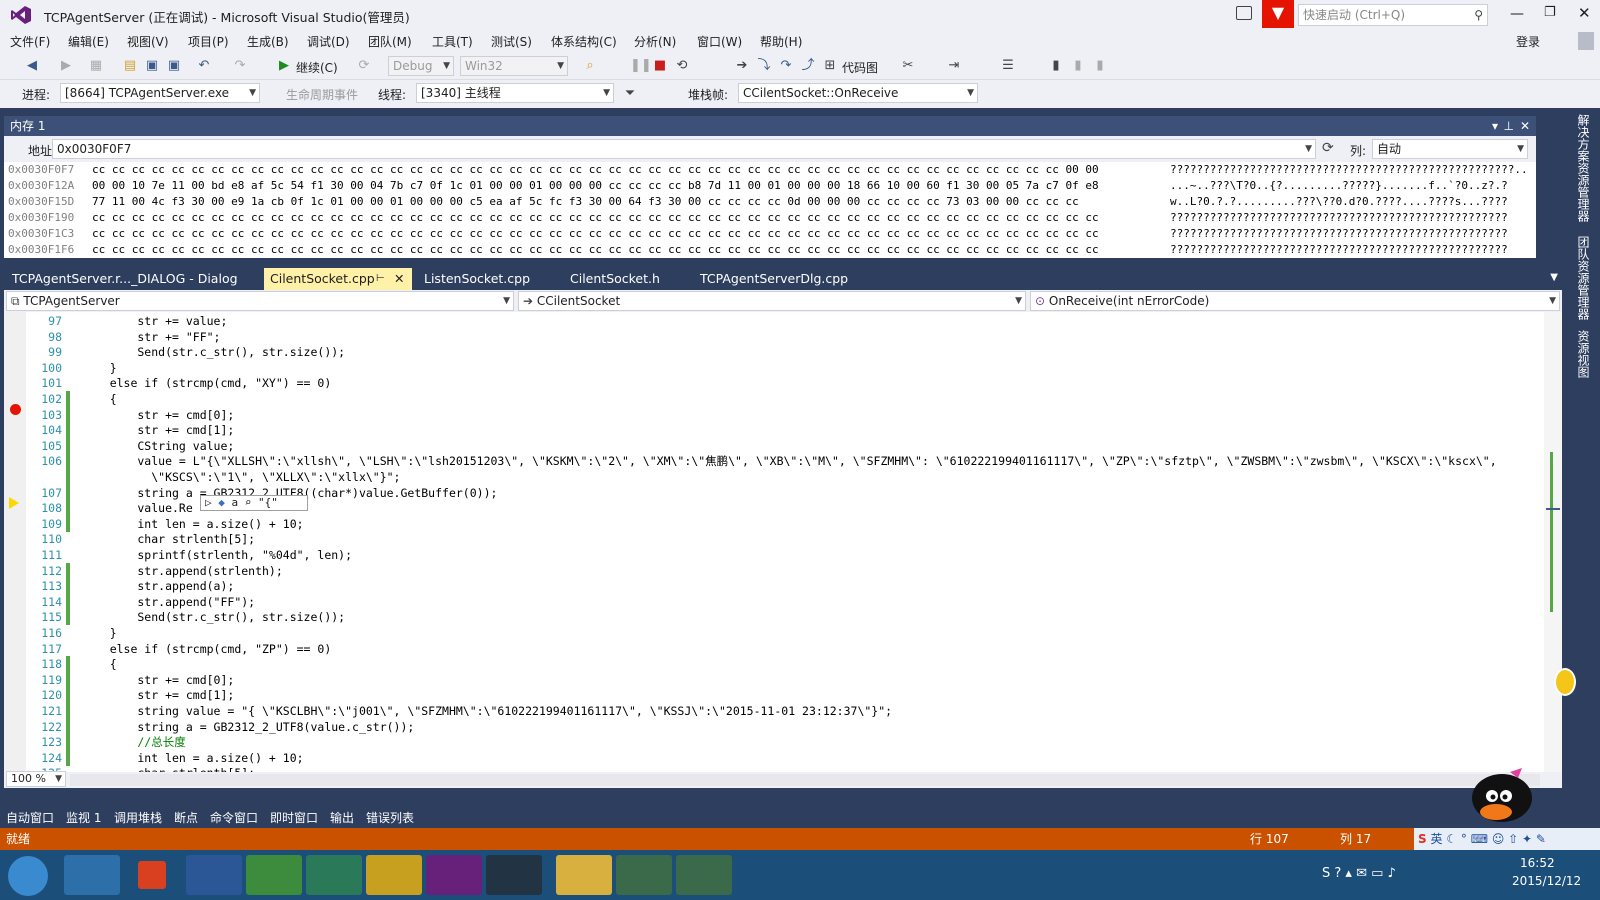 Image resolution: width=1600 pixels, height=900 pixels. Describe the element at coordinates (1244, 13) in the screenshot. I see `feedback-icon` at that location.